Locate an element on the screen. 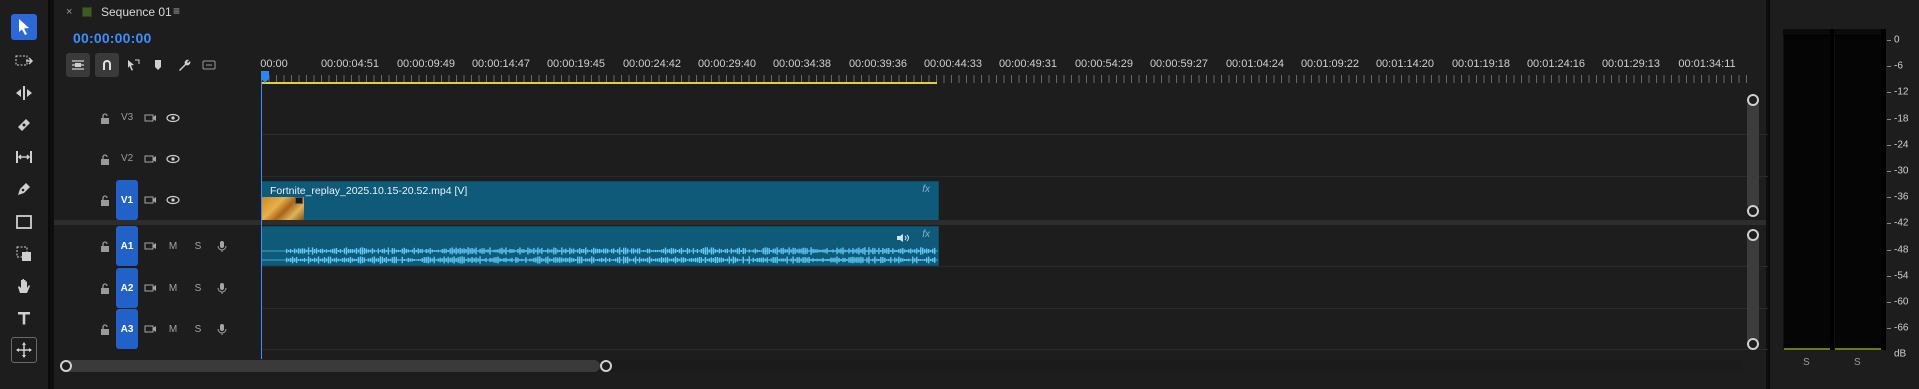 This screenshot has width=1919, height=389. zoom-handle-right is located at coordinates (606, 366).